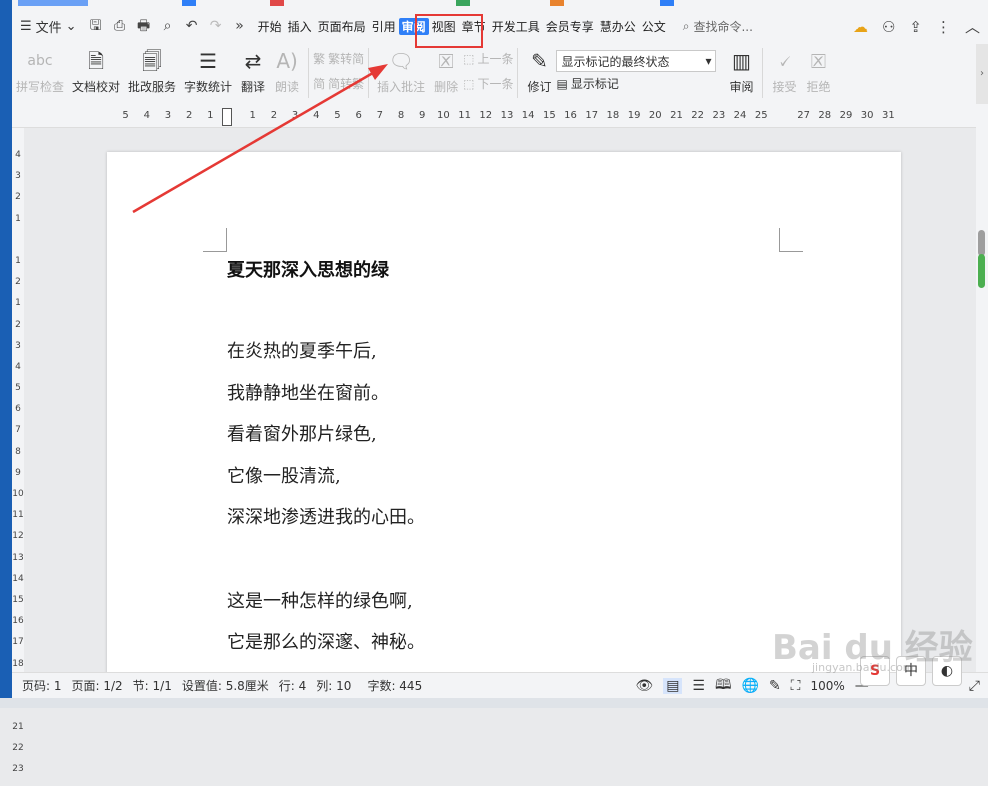 This screenshot has width=988, height=786. Describe the element at coordinates (18, 769) in the screenshot. I see `vruler-tick-label: 23` at that location.